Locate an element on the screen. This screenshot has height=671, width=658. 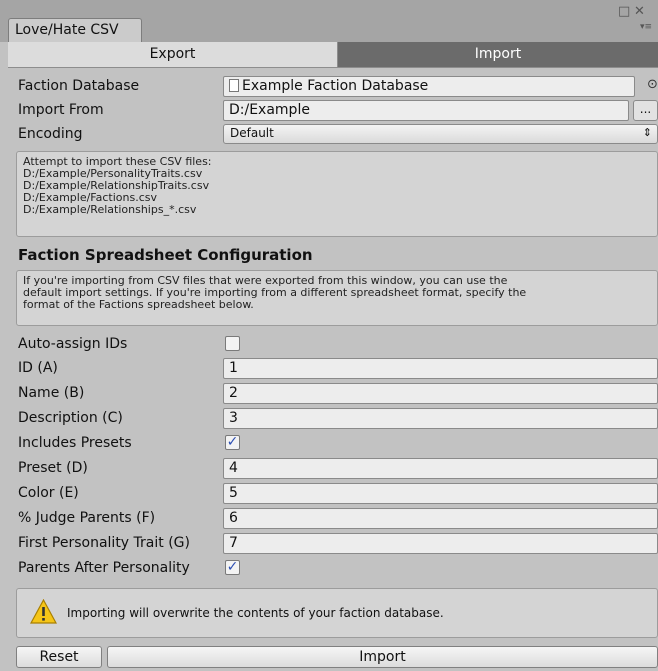
color-column-label: Color (E) is located at coordinates (48, 493).